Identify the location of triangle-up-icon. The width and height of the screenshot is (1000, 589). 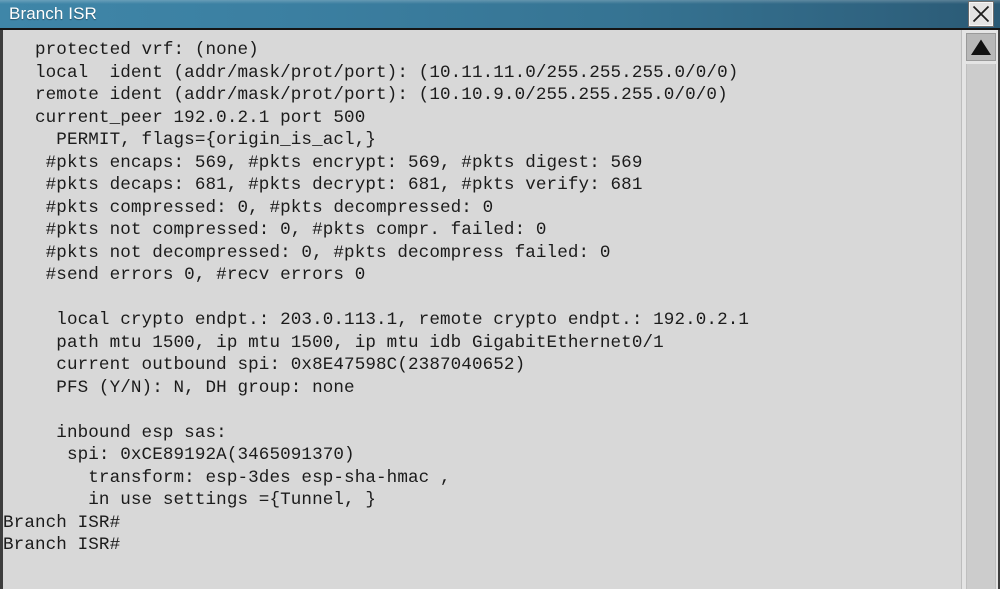
(981, 47).